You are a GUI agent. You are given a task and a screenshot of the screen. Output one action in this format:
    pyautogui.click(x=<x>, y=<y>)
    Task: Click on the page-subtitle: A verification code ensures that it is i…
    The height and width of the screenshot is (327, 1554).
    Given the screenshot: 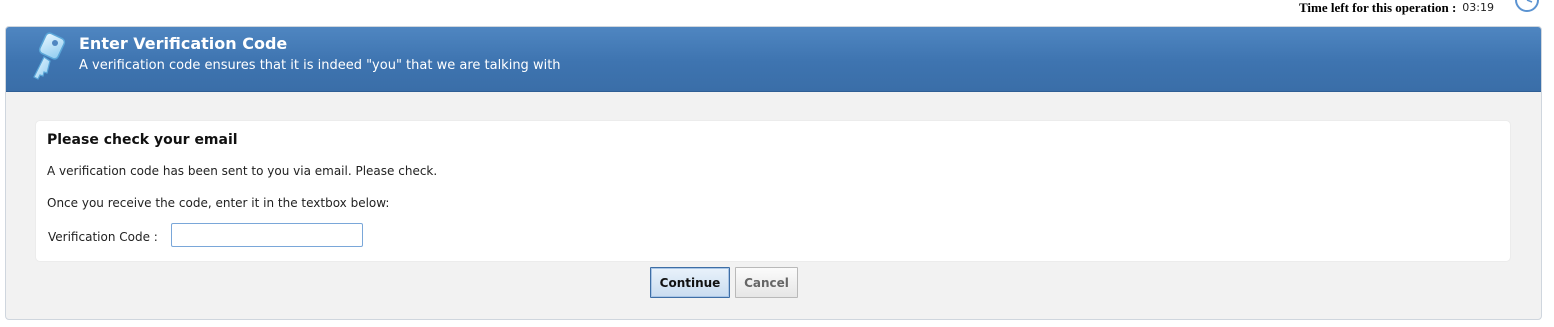 What is the action you would take?
    pyautogui.click(x=320, y=65)
    